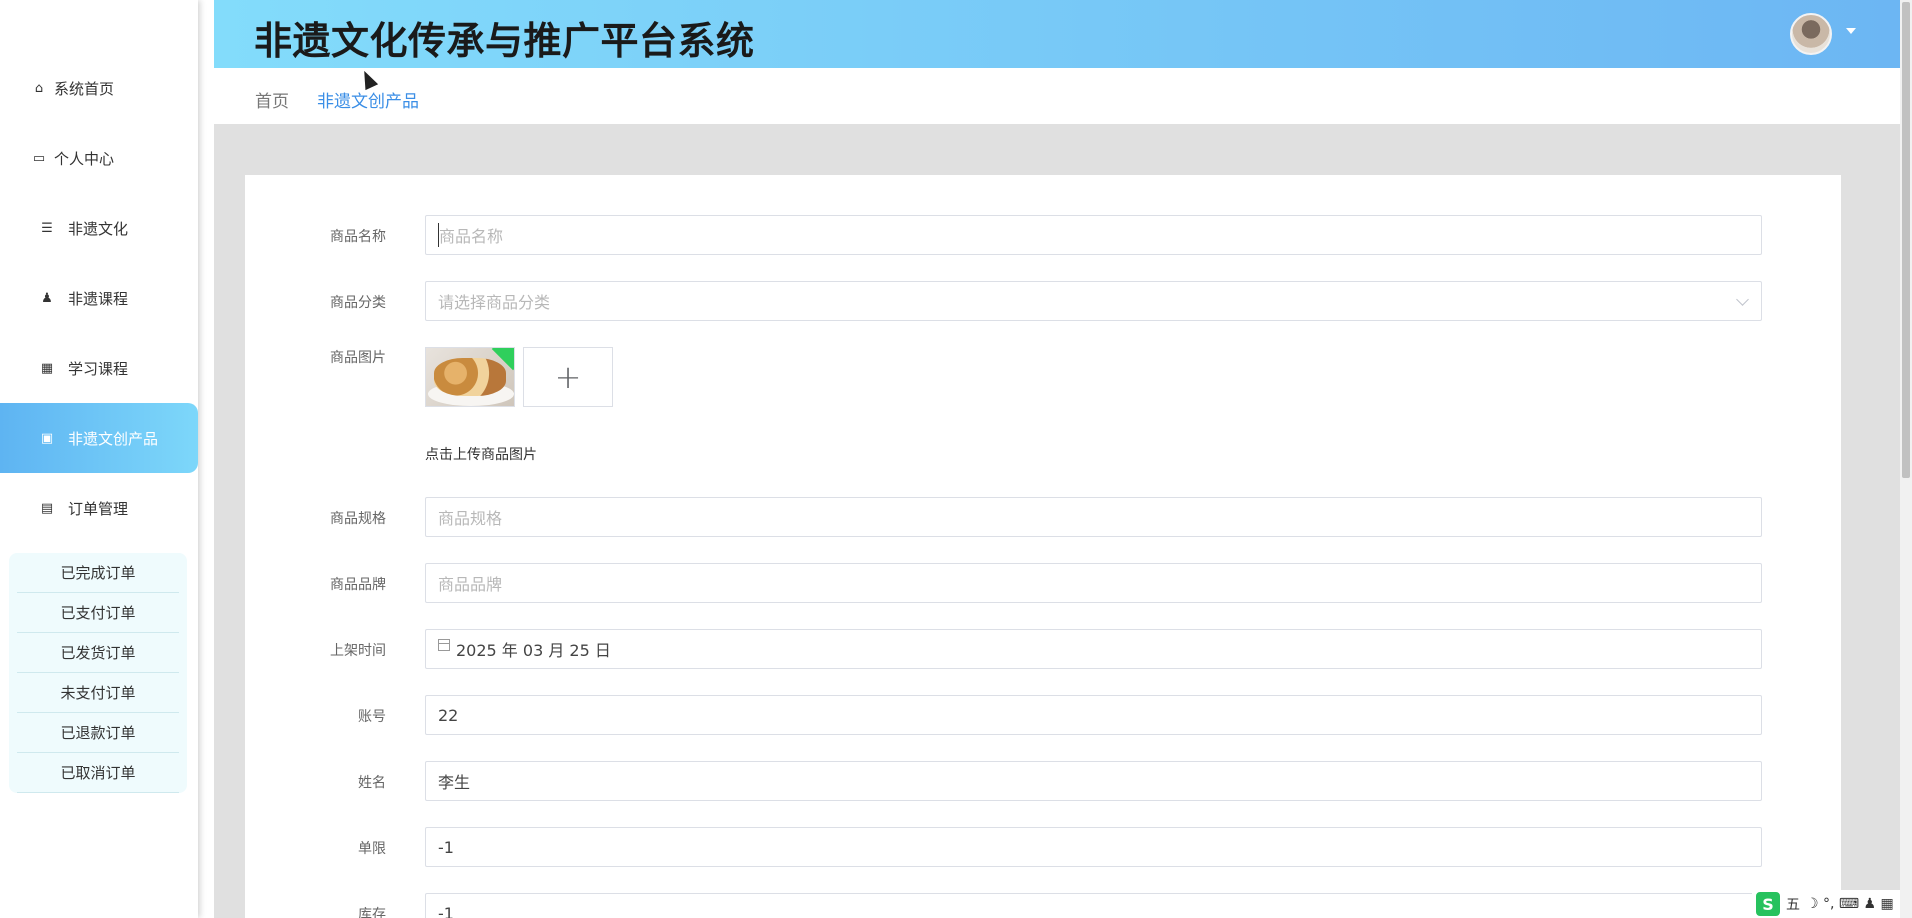  I want to click on page-scrollbar, so click(1906, 459).